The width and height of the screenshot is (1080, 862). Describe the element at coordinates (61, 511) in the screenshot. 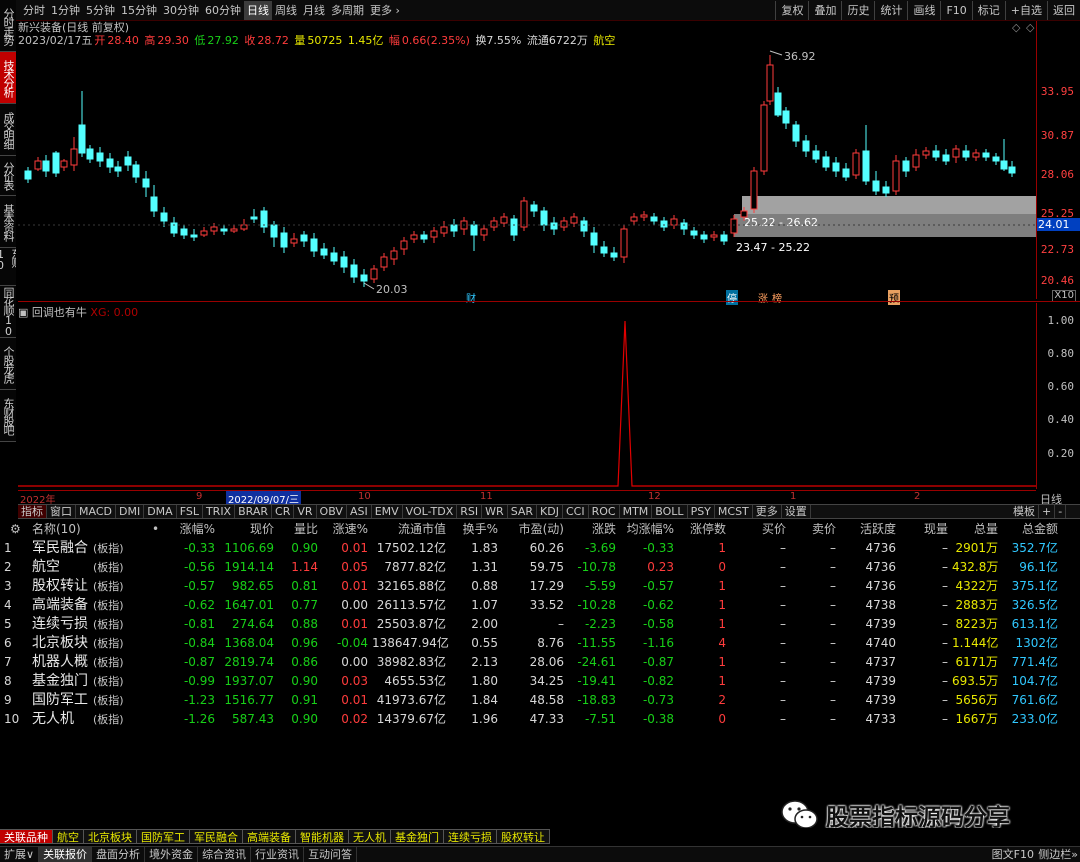

I see `indicator-tab: 窗口` at that location.